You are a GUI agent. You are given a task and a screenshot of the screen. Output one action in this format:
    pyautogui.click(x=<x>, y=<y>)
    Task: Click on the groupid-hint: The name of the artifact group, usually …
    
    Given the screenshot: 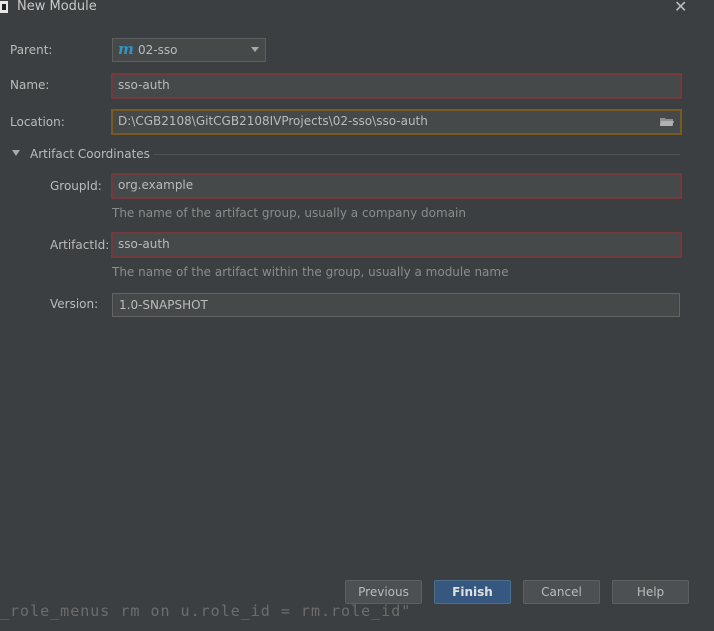 What is the action you would take?
    pyautogui.click(x=289, y=213)
    